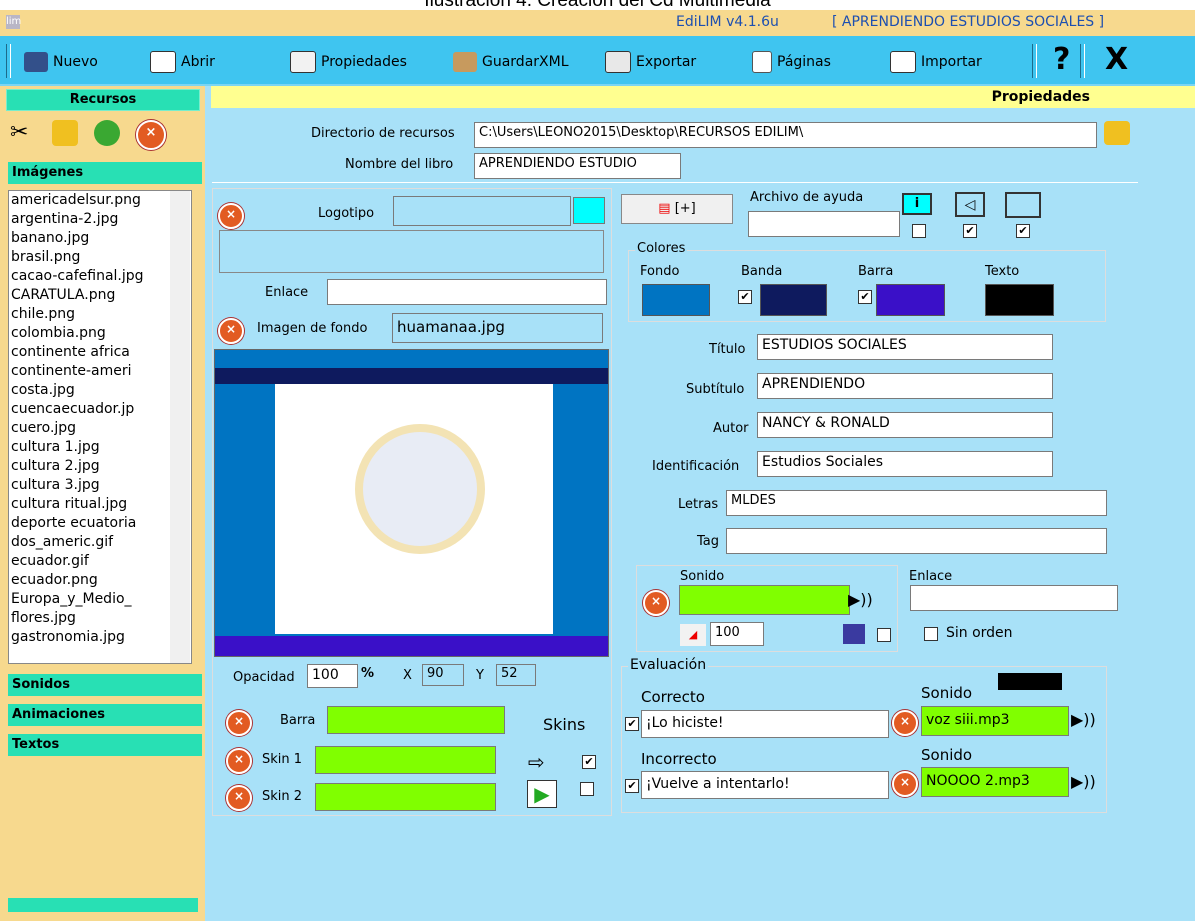 The height and width of the screenshot is (921, 1195). I want to click on link-field, so click(1014, 598).